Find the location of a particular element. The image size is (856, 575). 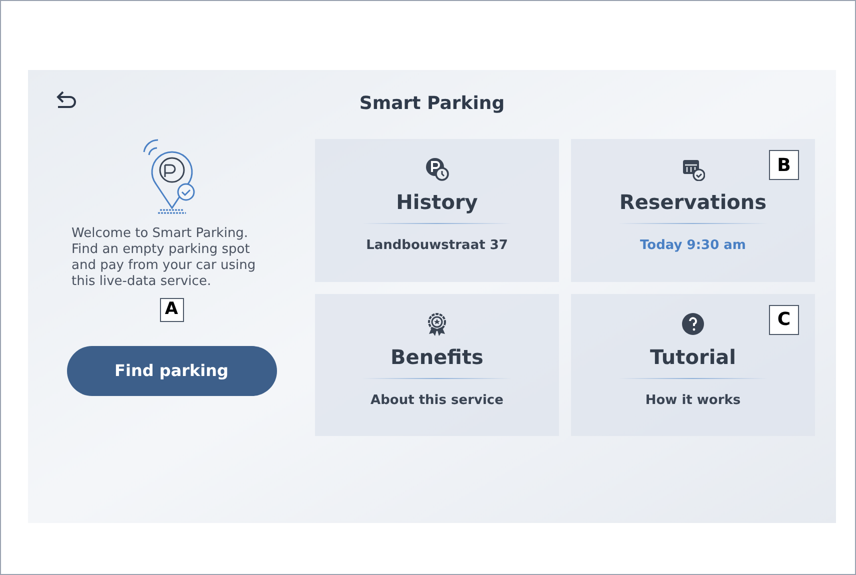

tile-title: Tutorial is located at coordinates (693, 357).